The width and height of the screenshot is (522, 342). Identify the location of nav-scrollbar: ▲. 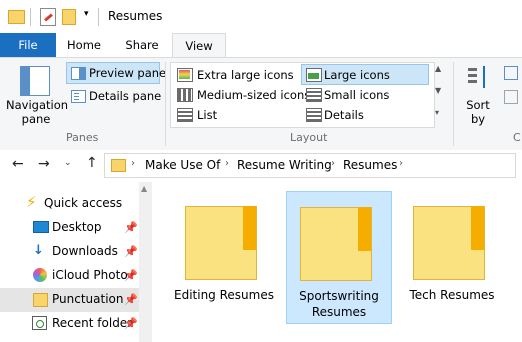
(145, 262).